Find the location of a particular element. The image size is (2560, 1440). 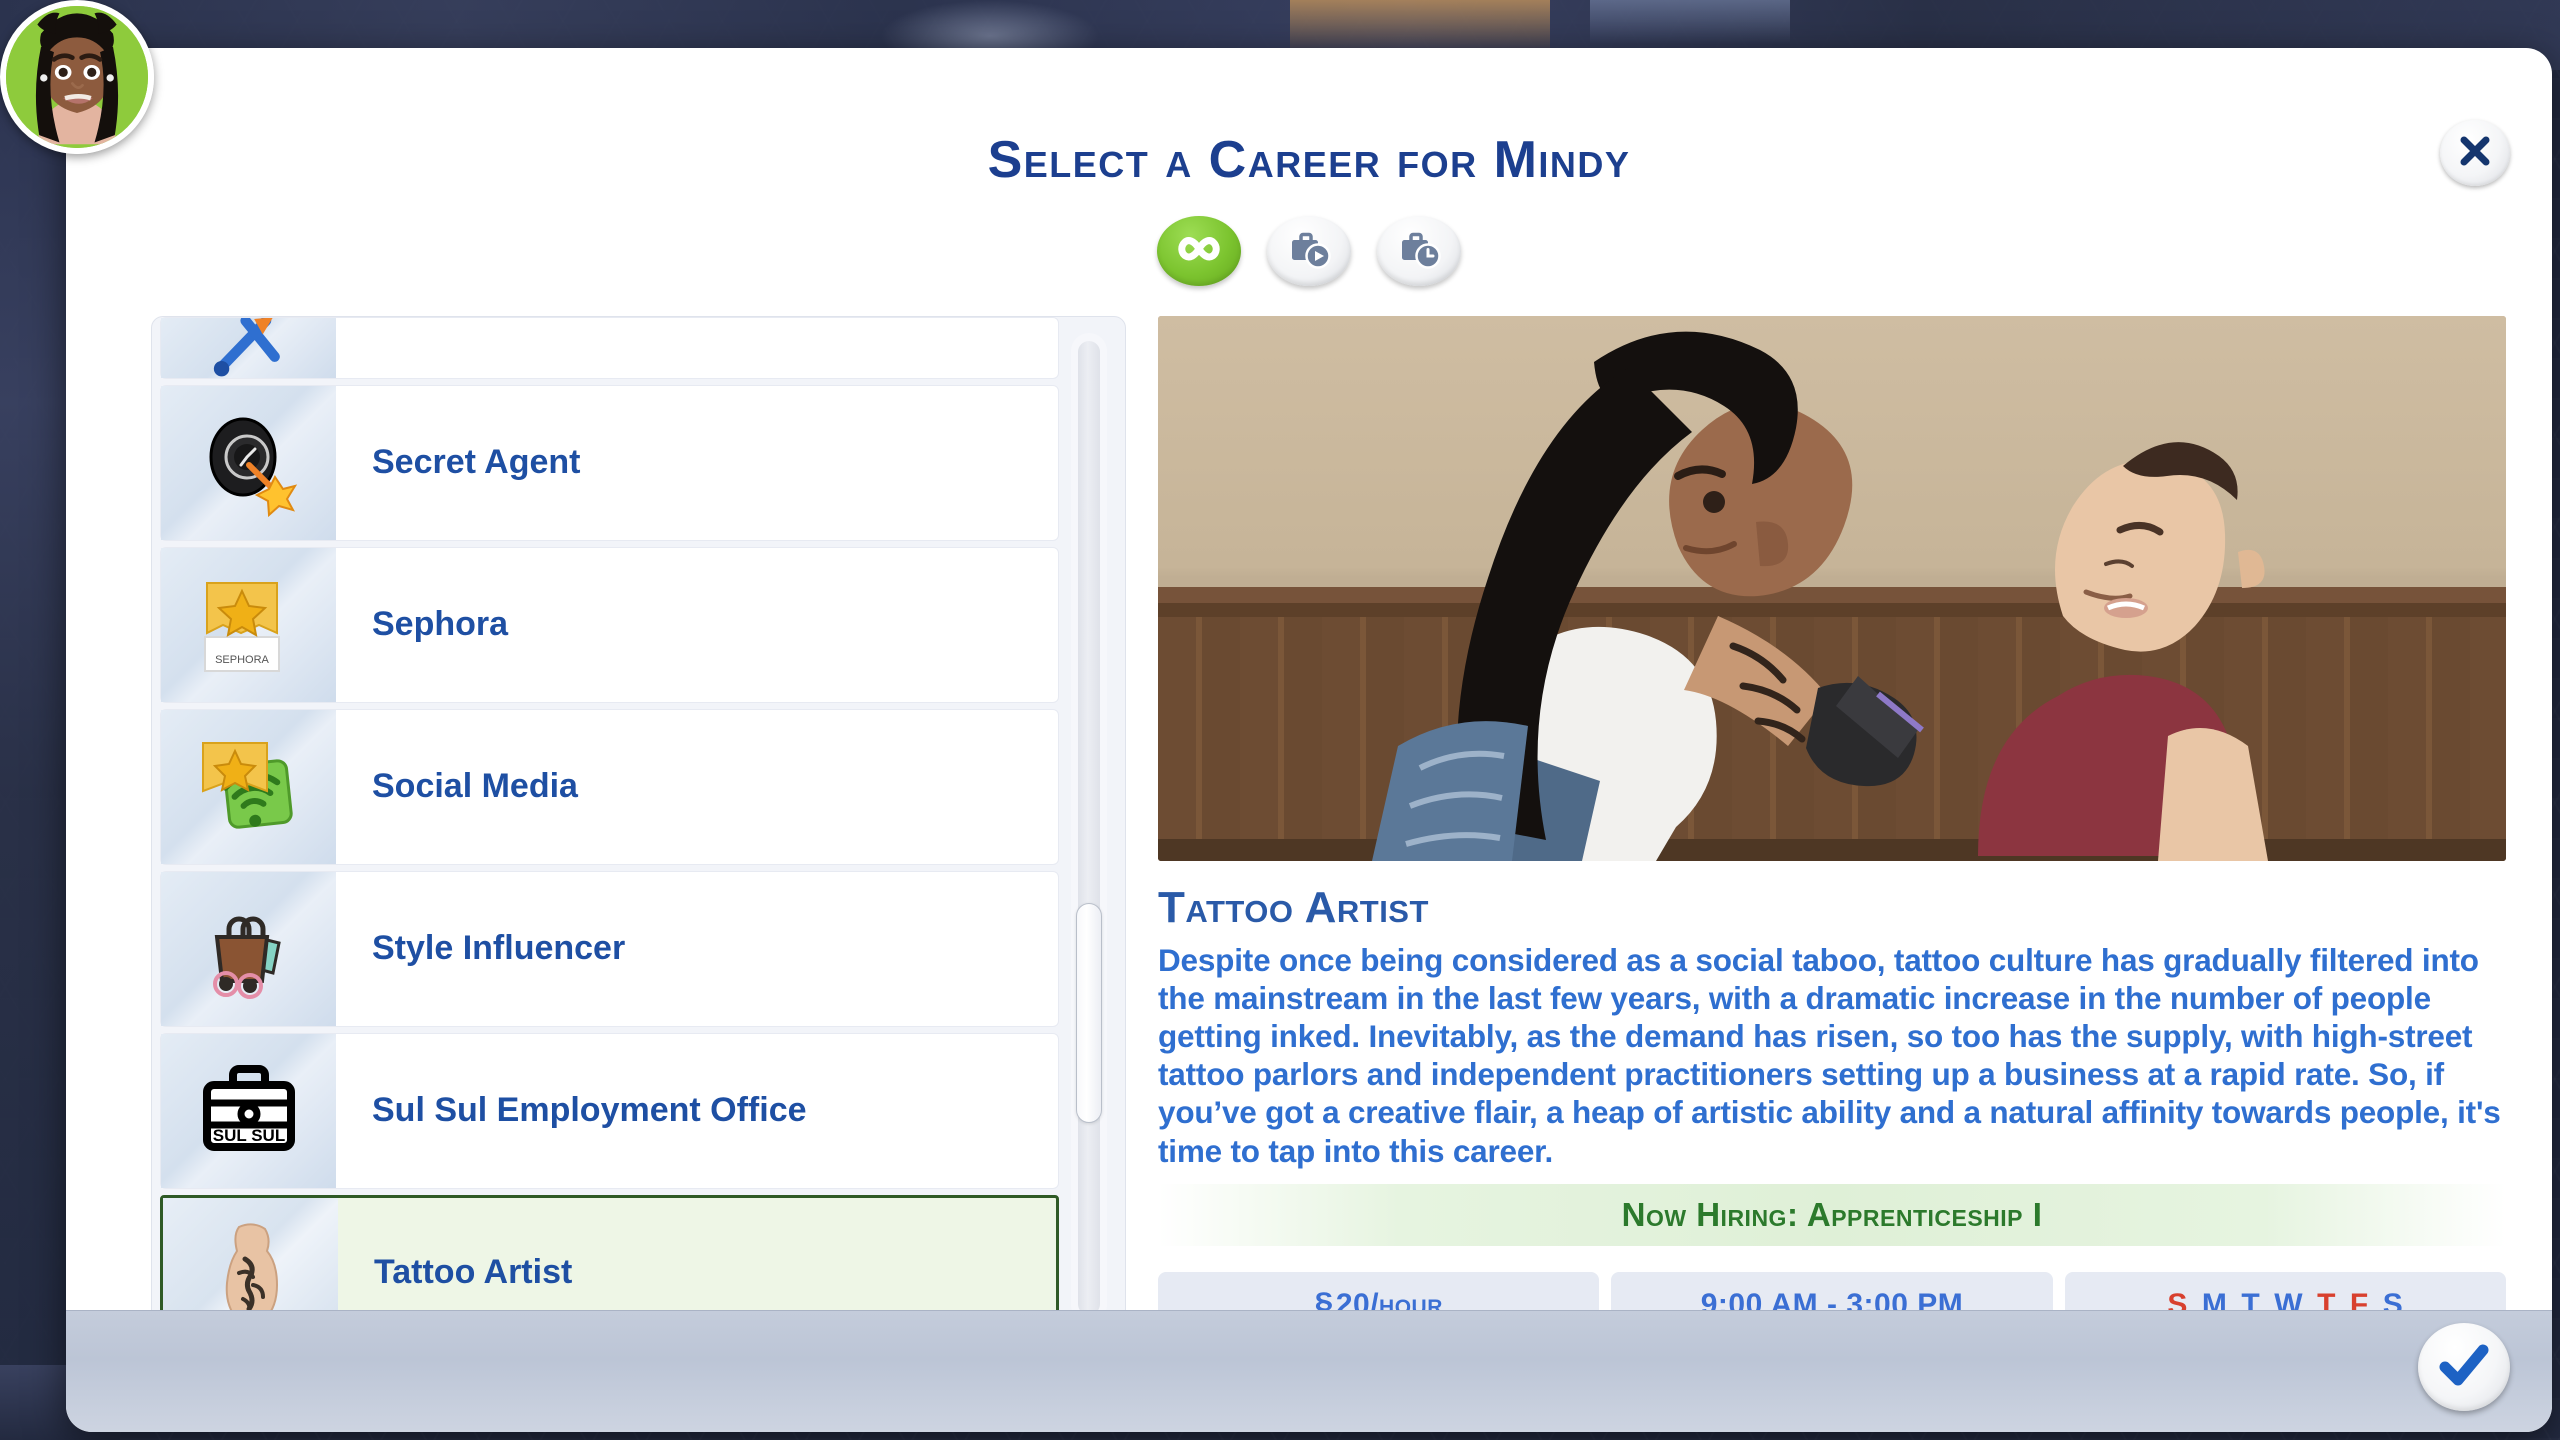

list-item: Style Influencer is located at coordinates (609, 949).